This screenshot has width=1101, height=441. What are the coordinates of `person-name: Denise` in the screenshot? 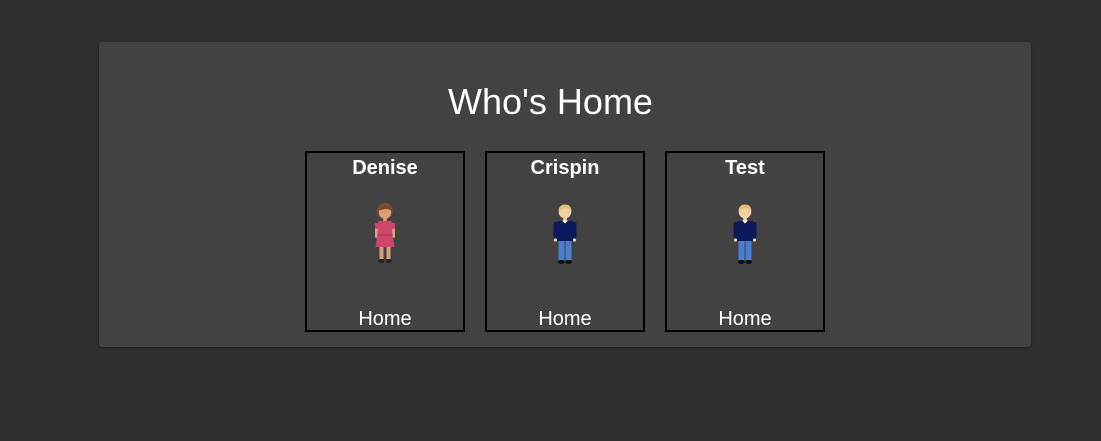 It's located at (385, 168).